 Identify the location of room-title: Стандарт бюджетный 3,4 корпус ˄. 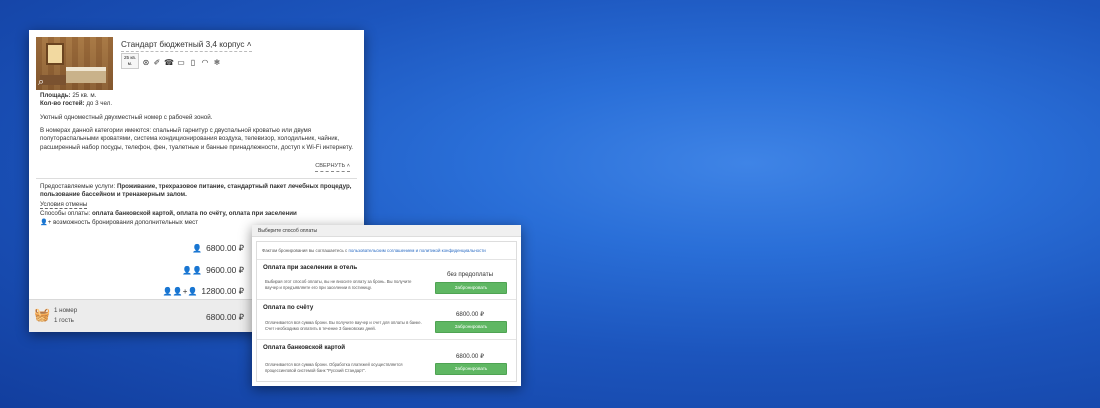
(186, 46).